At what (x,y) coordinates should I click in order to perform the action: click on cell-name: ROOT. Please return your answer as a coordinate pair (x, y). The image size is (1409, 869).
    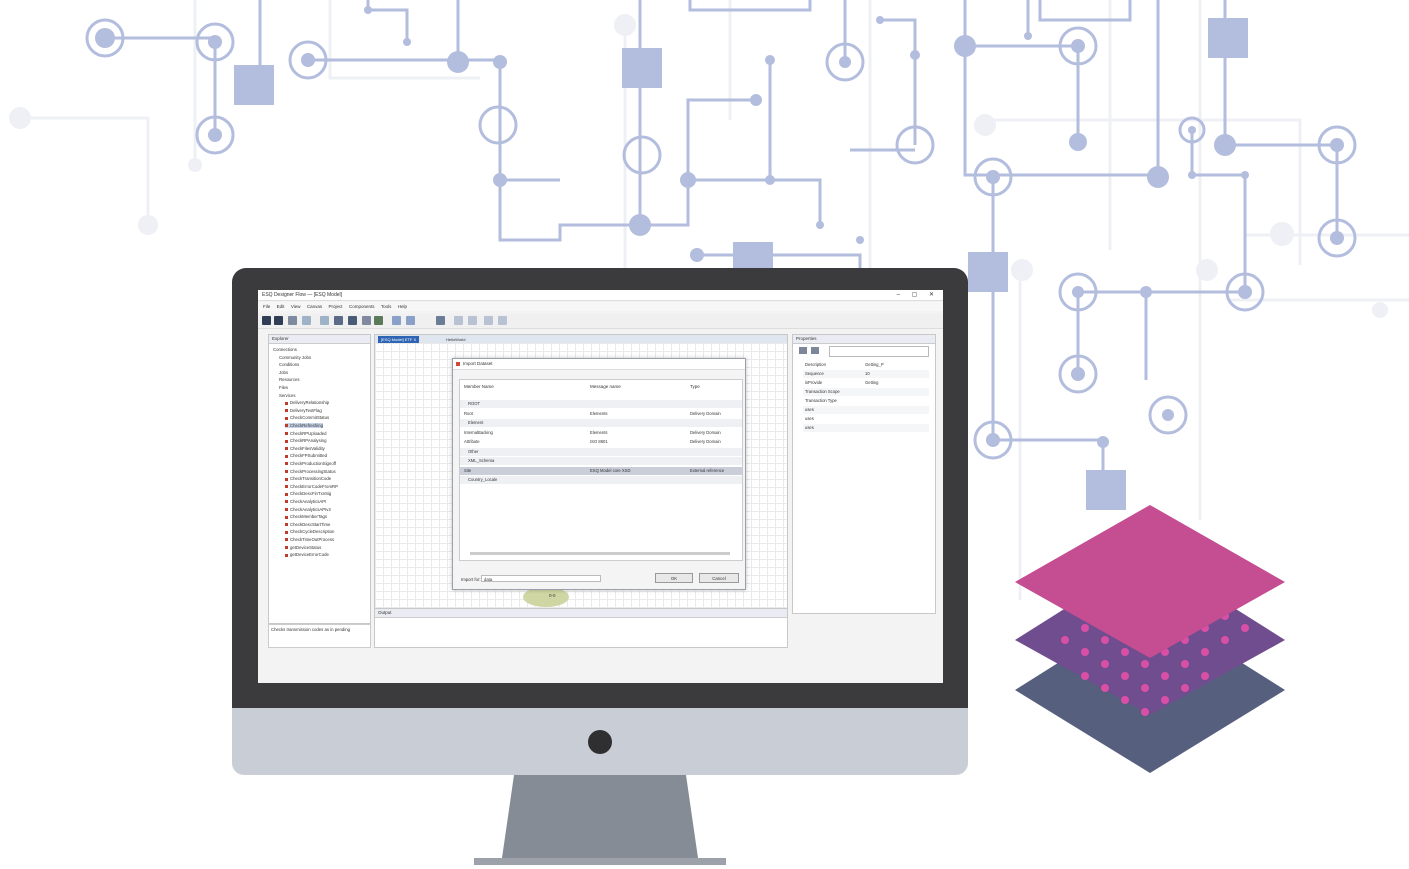
    Looking at the image, I should click on (474, 403).